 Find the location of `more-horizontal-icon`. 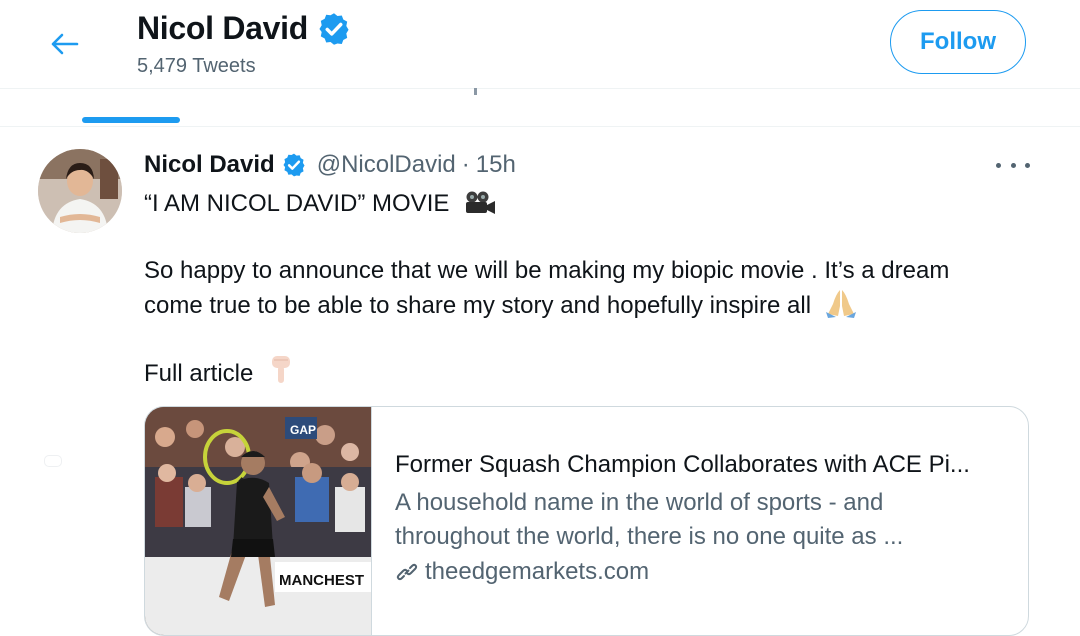

more-horizontal-icon is located at coordinates (998, 165).